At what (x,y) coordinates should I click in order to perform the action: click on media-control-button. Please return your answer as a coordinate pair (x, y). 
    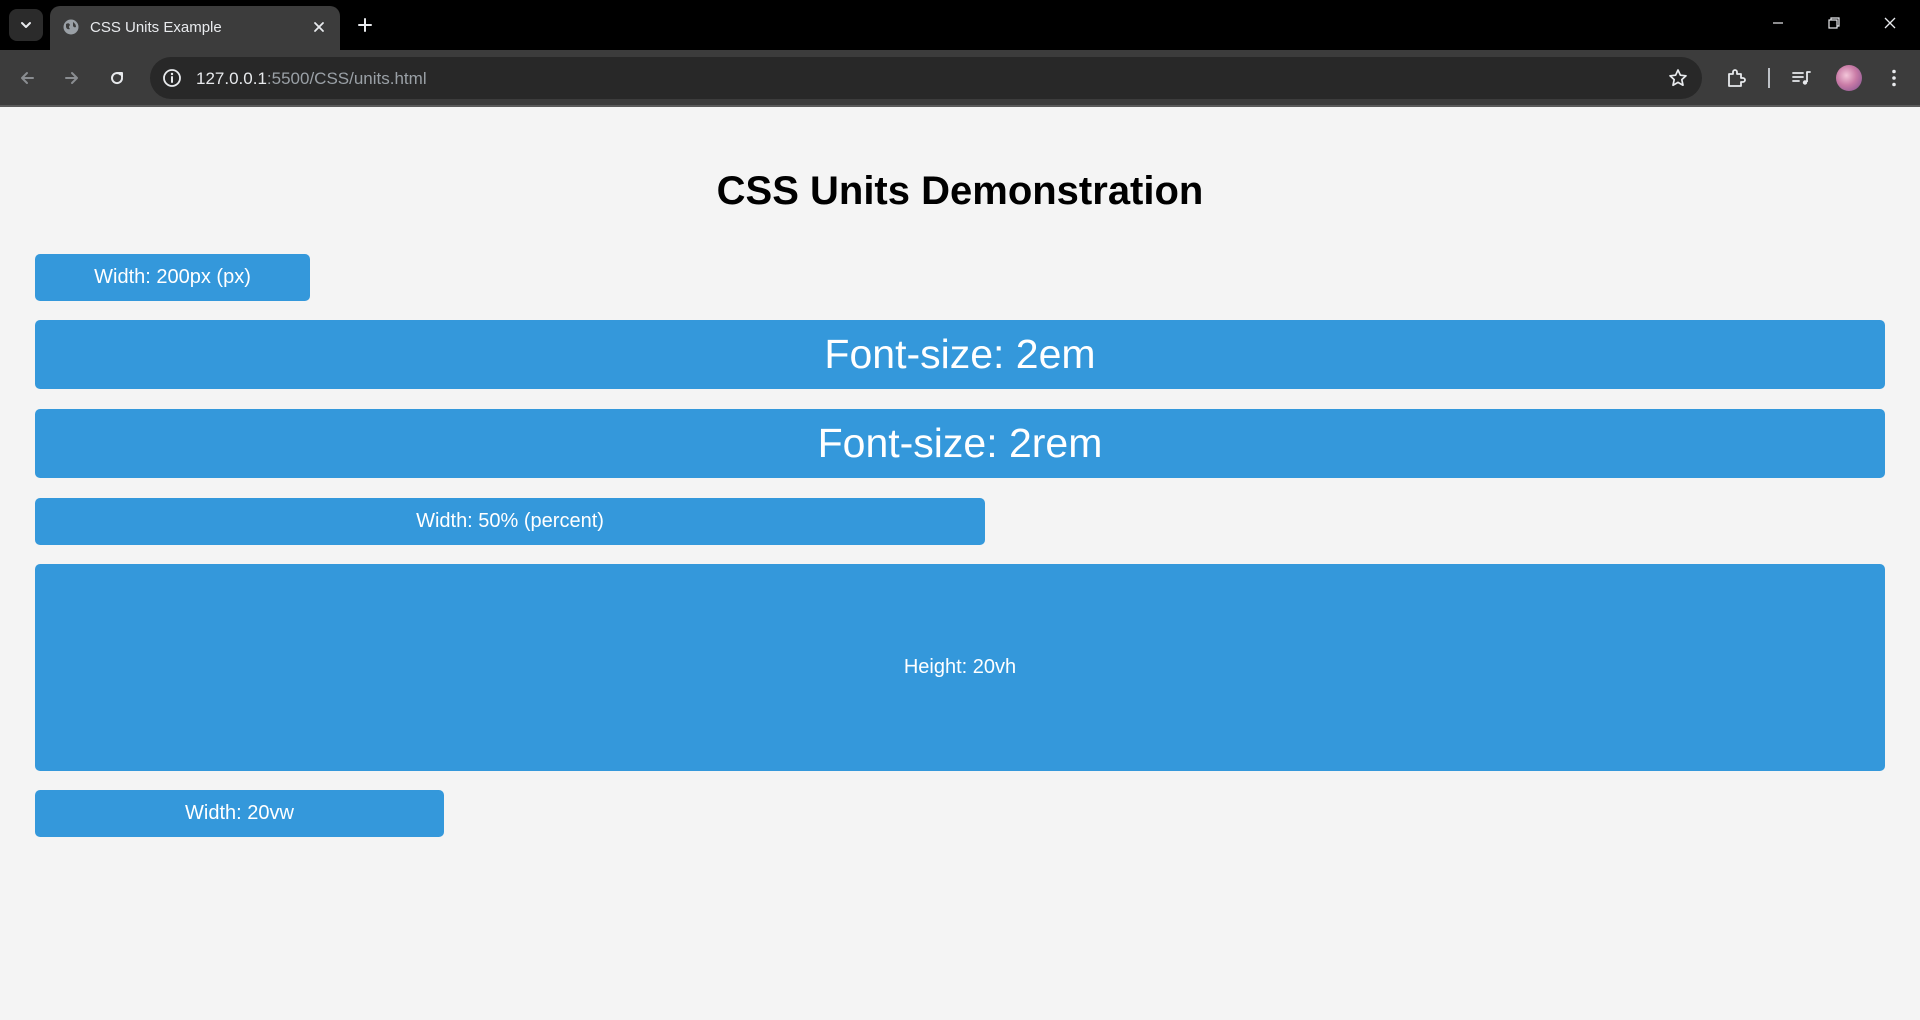
    Looking at the image, I should click on (1801, 78).